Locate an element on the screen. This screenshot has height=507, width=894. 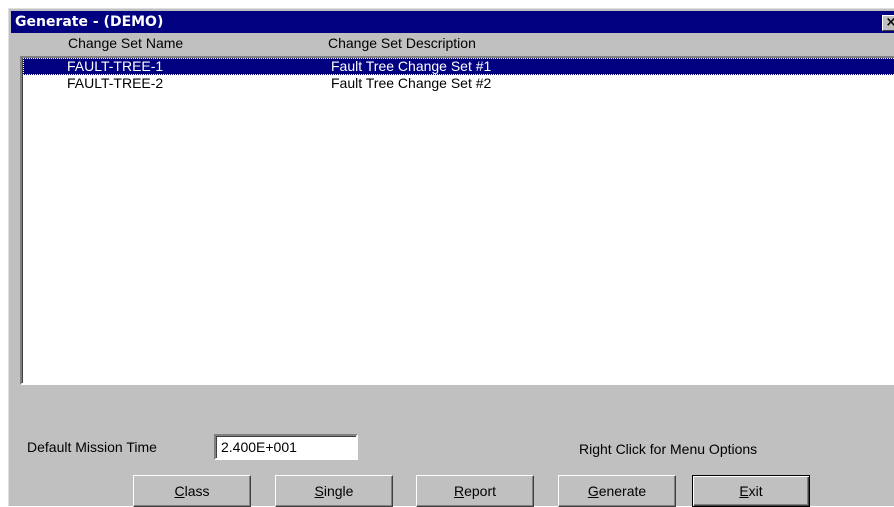
column-header-description: Change Set Description is located at coordinates (402, 43).